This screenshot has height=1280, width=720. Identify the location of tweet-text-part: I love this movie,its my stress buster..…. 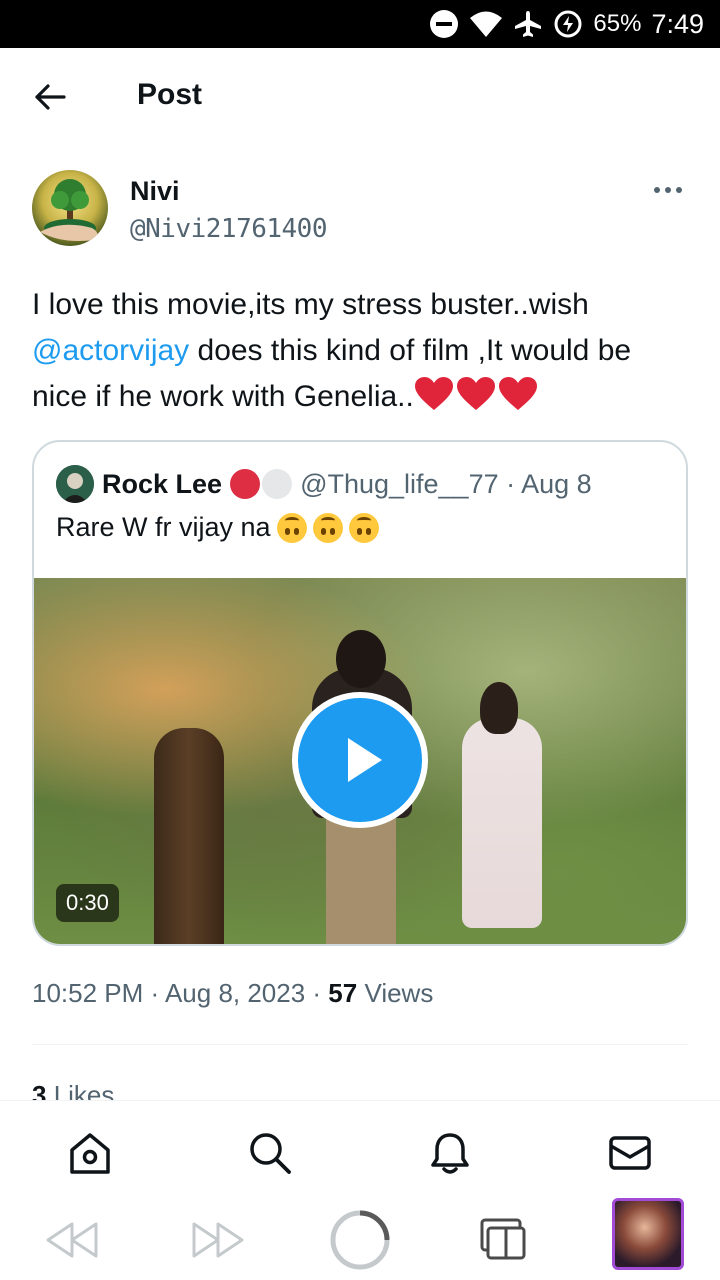
(310, 304).